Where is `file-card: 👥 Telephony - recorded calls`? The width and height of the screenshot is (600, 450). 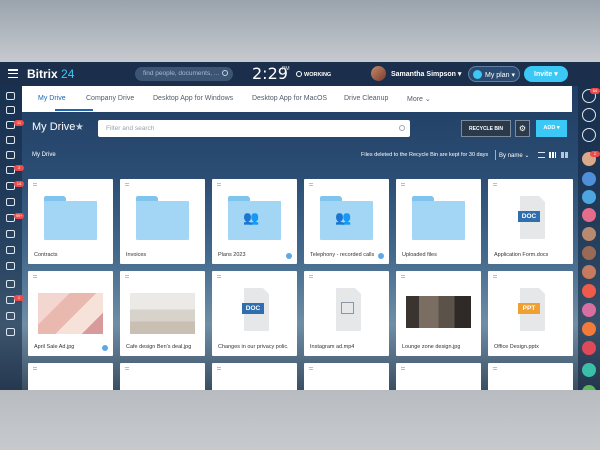 file-card: 👥 Telephony - recorded calls is located at coordinates (346, 221).